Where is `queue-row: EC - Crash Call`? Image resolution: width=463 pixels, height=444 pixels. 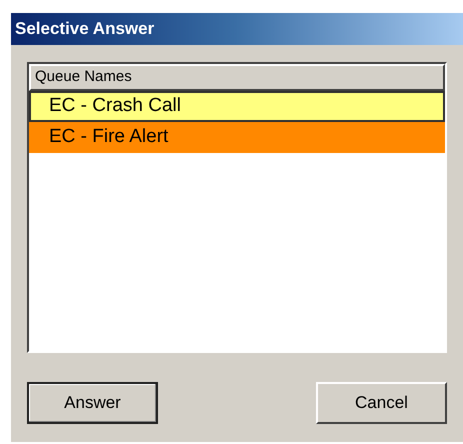 queue-row: EC - Crash Call is located at coordinates (237, 106).